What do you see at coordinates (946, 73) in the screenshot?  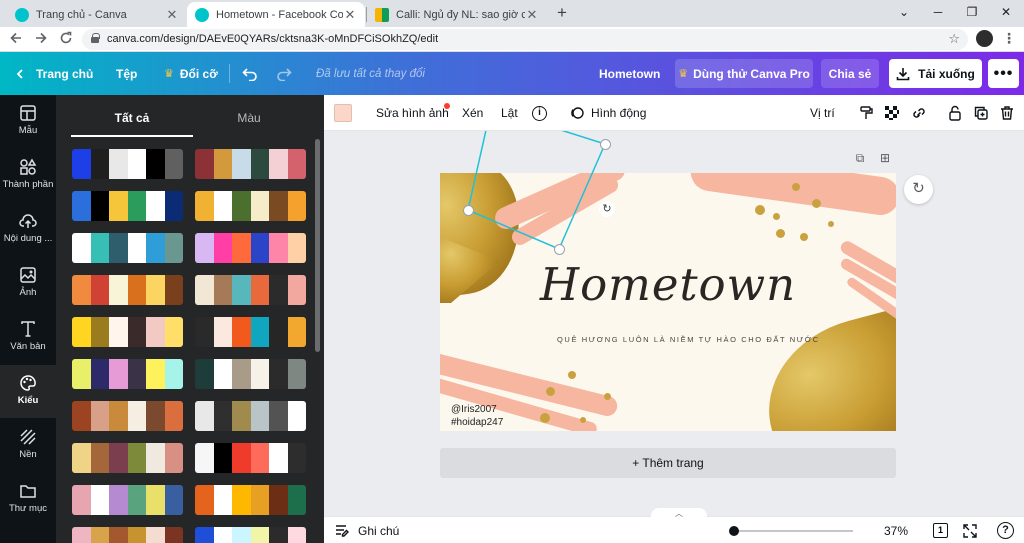 I see `download-label: Tải xuống` at bounding box center [946, 73].